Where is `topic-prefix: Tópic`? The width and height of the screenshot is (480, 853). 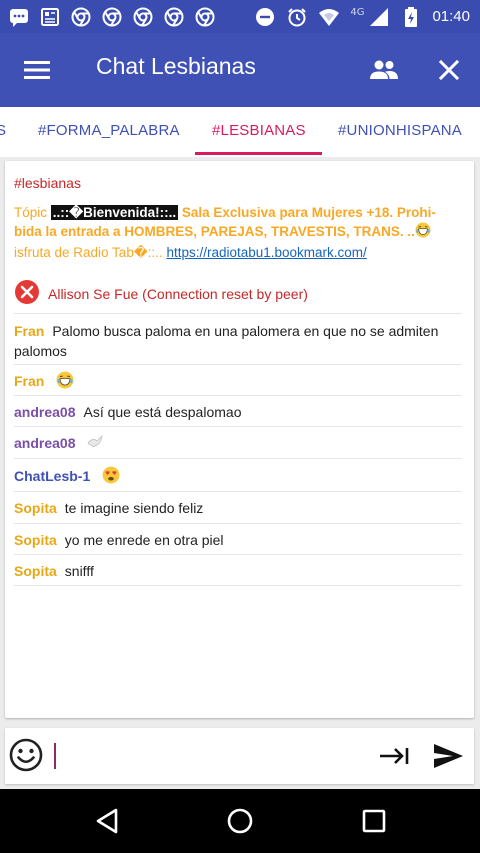
topic-prefix: Tópic is located at coordinates (32, 212).